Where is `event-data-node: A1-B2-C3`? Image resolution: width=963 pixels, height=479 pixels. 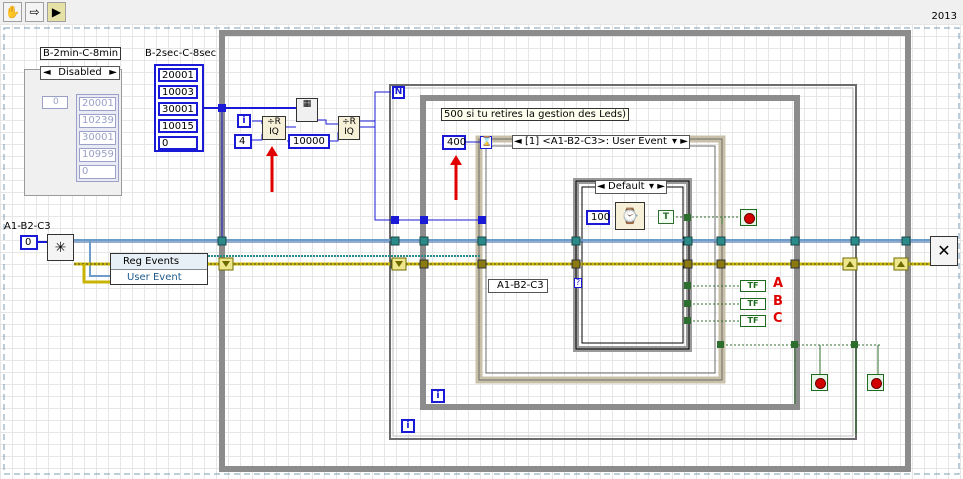 event-data-node: A1-B2-C3 is located at coordinates (518, 286).